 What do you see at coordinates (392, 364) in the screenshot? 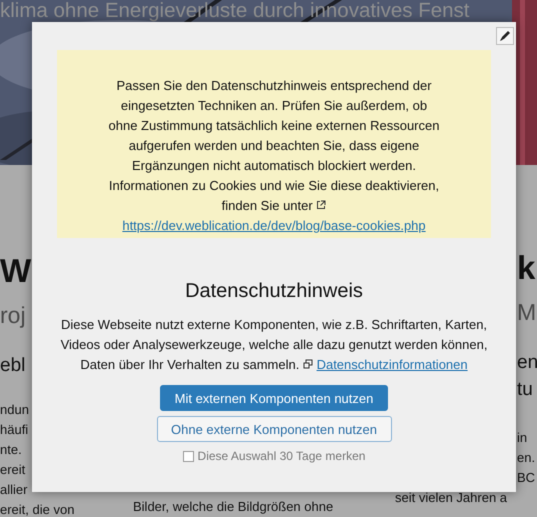
I see `privacy-link: Datenschutzinformationen` at bounding box center [392, 364].